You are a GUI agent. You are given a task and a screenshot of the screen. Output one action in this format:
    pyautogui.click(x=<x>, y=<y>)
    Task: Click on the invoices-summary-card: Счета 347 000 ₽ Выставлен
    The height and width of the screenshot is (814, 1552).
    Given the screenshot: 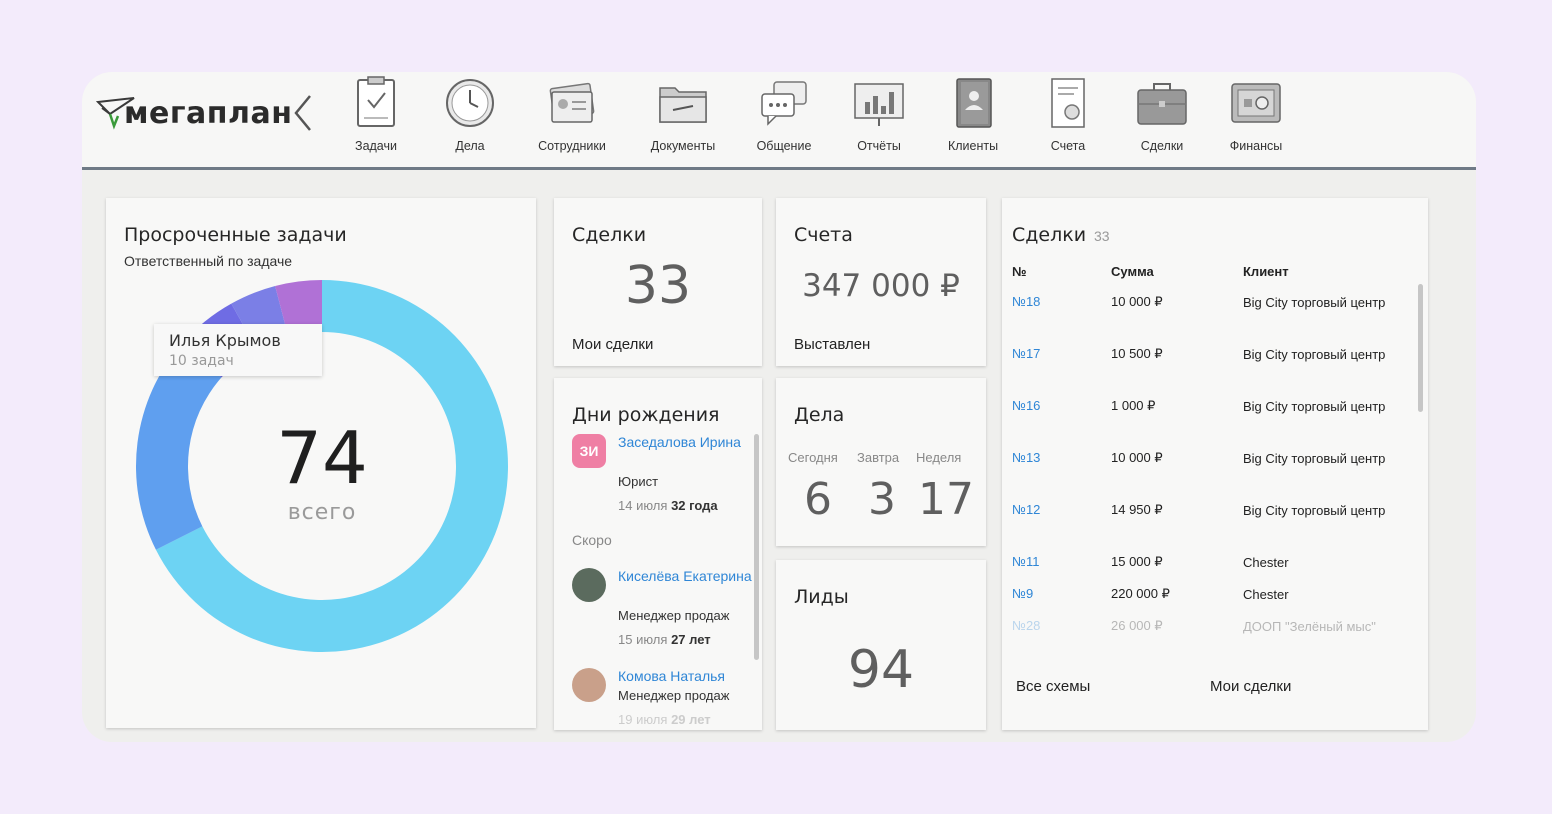 What is the action you would take?
    pyautogui.click(x=881, y=282)
    